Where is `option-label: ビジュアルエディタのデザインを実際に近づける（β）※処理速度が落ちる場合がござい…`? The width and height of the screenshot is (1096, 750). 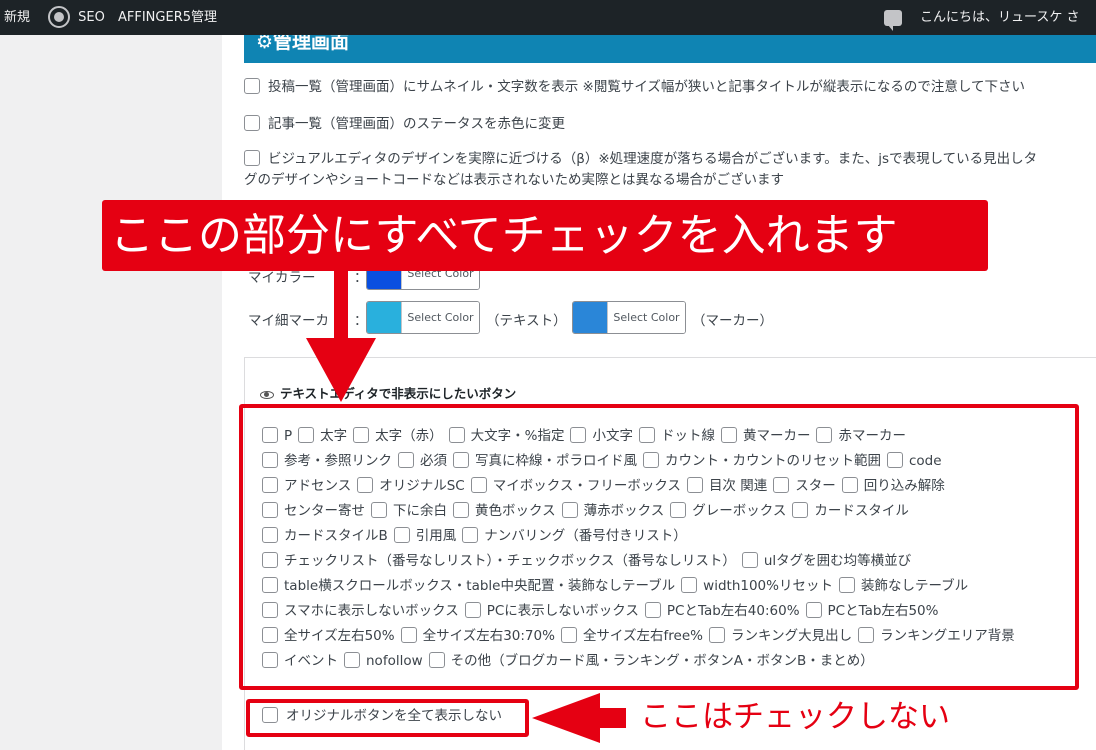
option-label: ビジュアルエディタのデザインを実際に近づける（β）※処理速度が落ちる場合がござい… is located at coordinates (653, 159).